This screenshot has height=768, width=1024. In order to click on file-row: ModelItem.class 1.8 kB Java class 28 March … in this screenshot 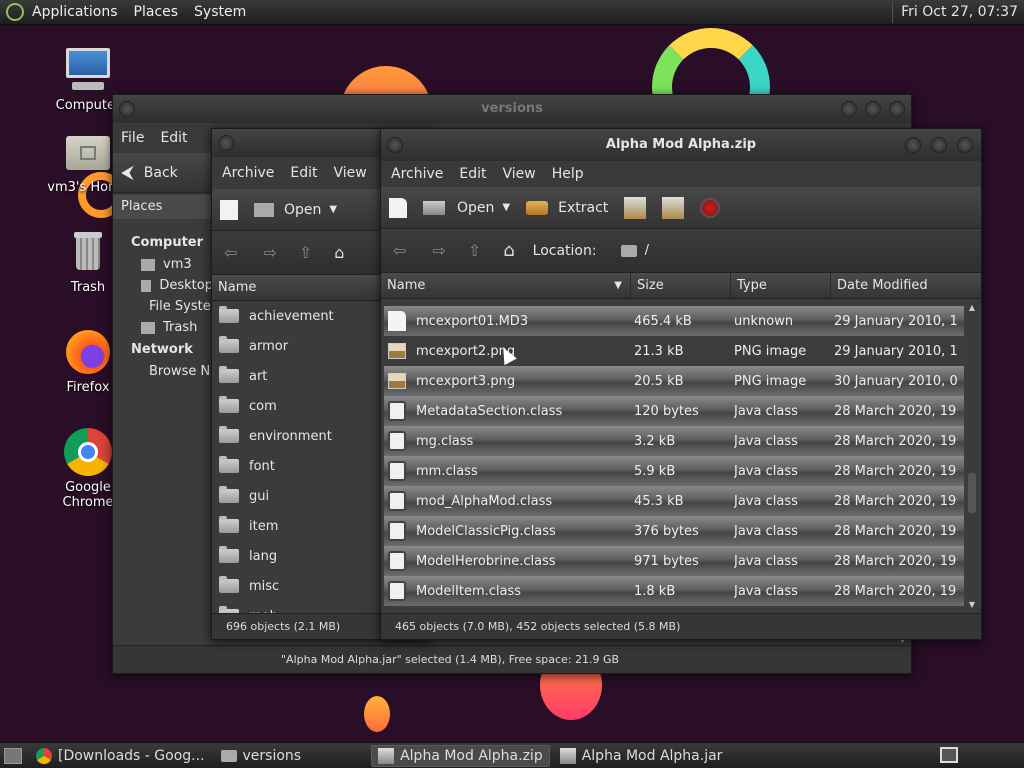, I will do `click(674, 591)`.